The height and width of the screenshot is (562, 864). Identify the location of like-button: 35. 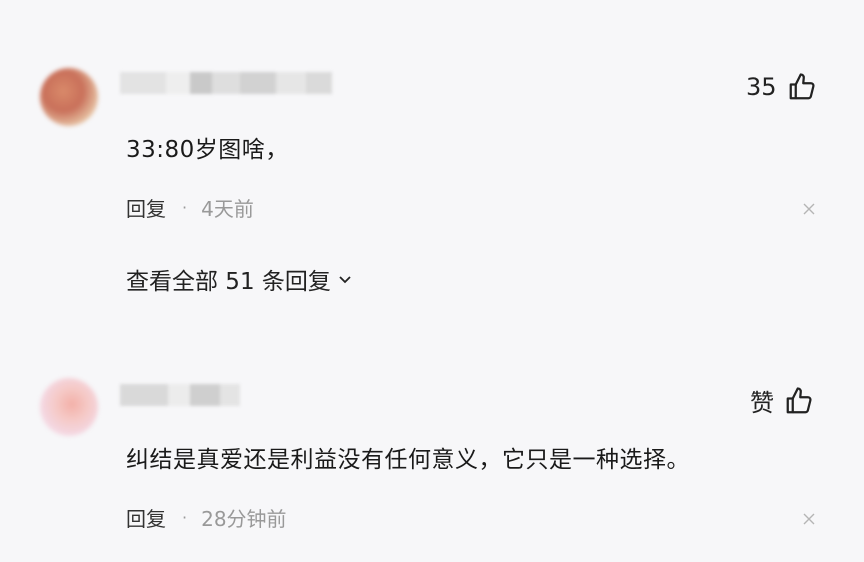
(781, 87).